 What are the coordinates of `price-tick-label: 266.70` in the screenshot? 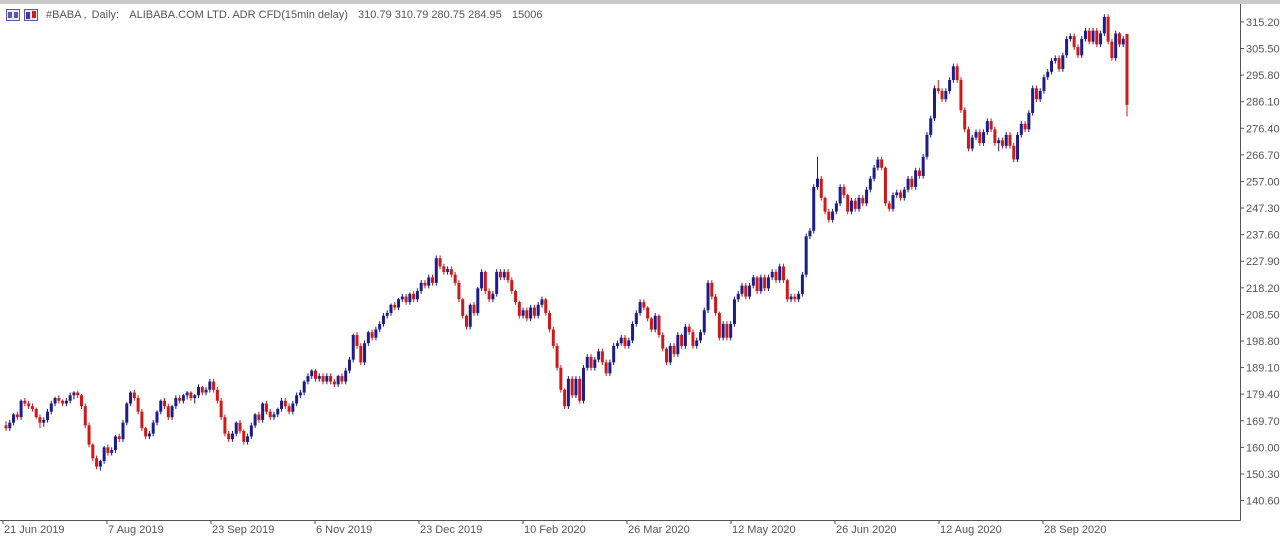 It's located at (1263, 156).